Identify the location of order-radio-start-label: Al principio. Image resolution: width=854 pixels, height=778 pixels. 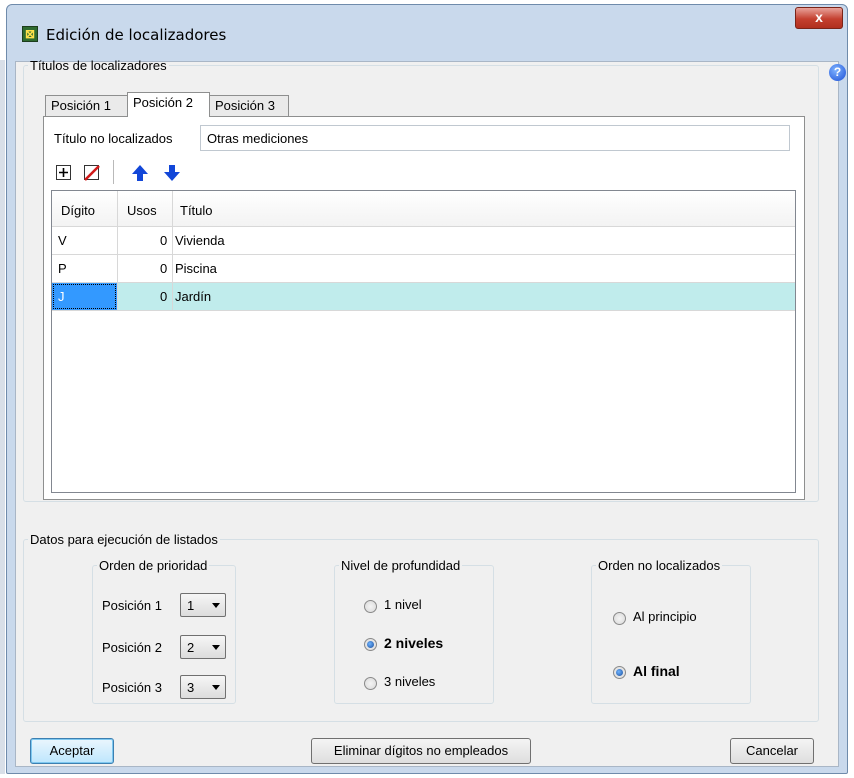
(665, 616).